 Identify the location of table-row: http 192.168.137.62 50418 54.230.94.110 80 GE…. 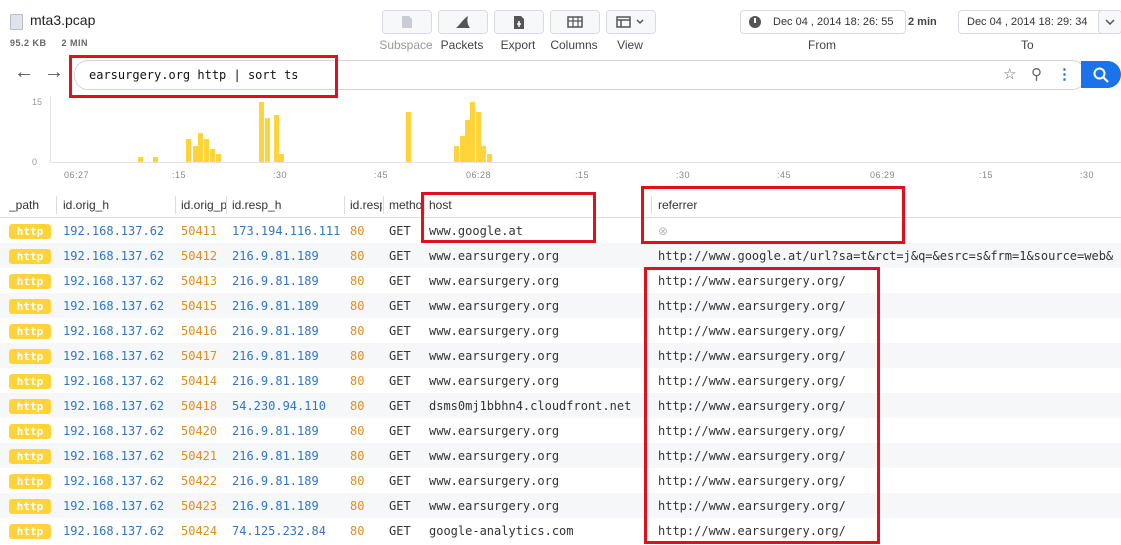
(560, 405).